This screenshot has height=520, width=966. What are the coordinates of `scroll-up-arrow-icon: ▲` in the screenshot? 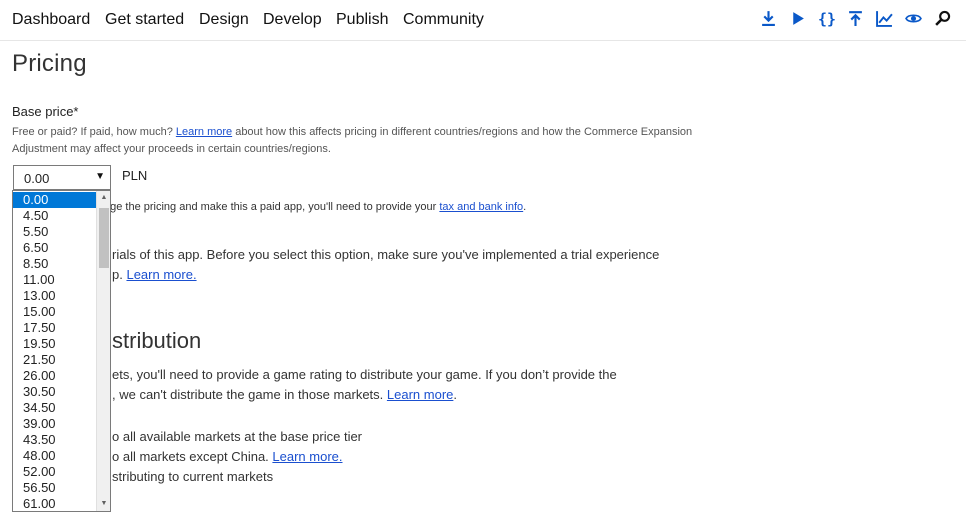 It's located at (103, 198).